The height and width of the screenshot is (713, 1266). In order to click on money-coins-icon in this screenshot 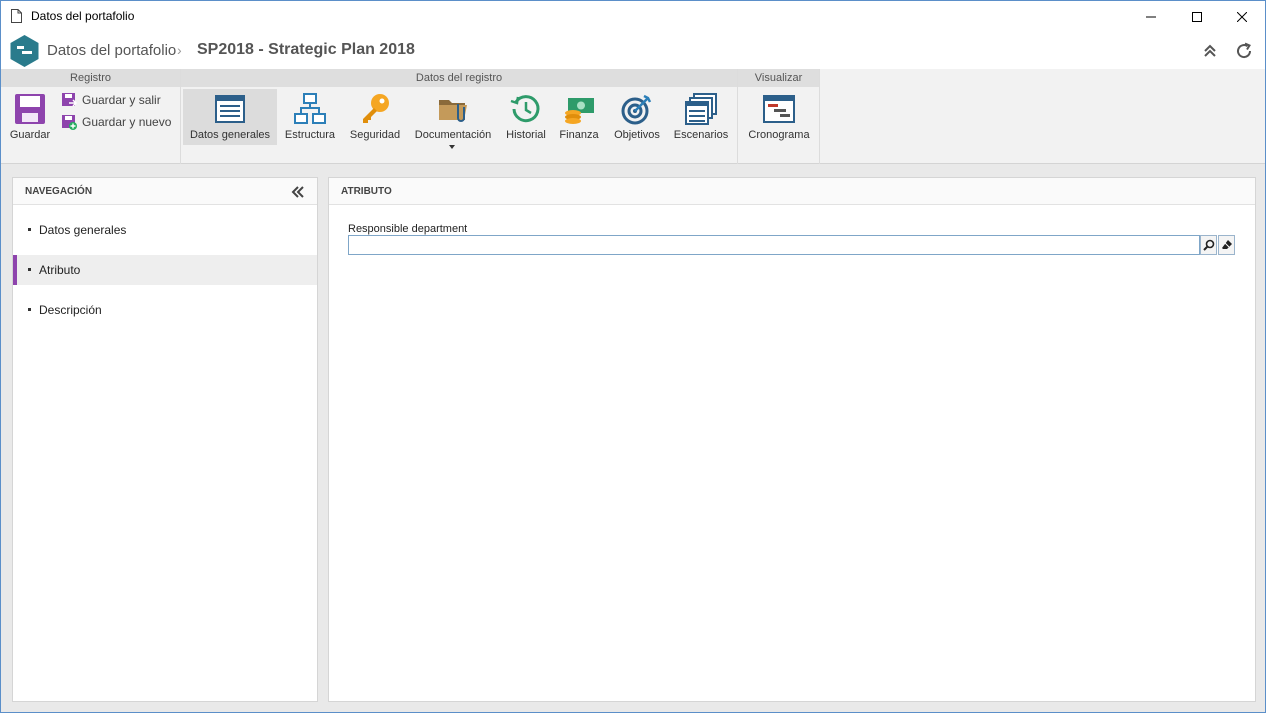, I will do `click(579, 111)`.